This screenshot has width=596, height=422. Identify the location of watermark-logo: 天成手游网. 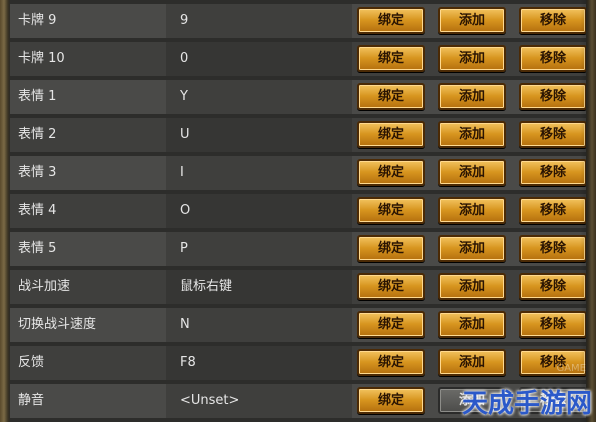
(526, 404).